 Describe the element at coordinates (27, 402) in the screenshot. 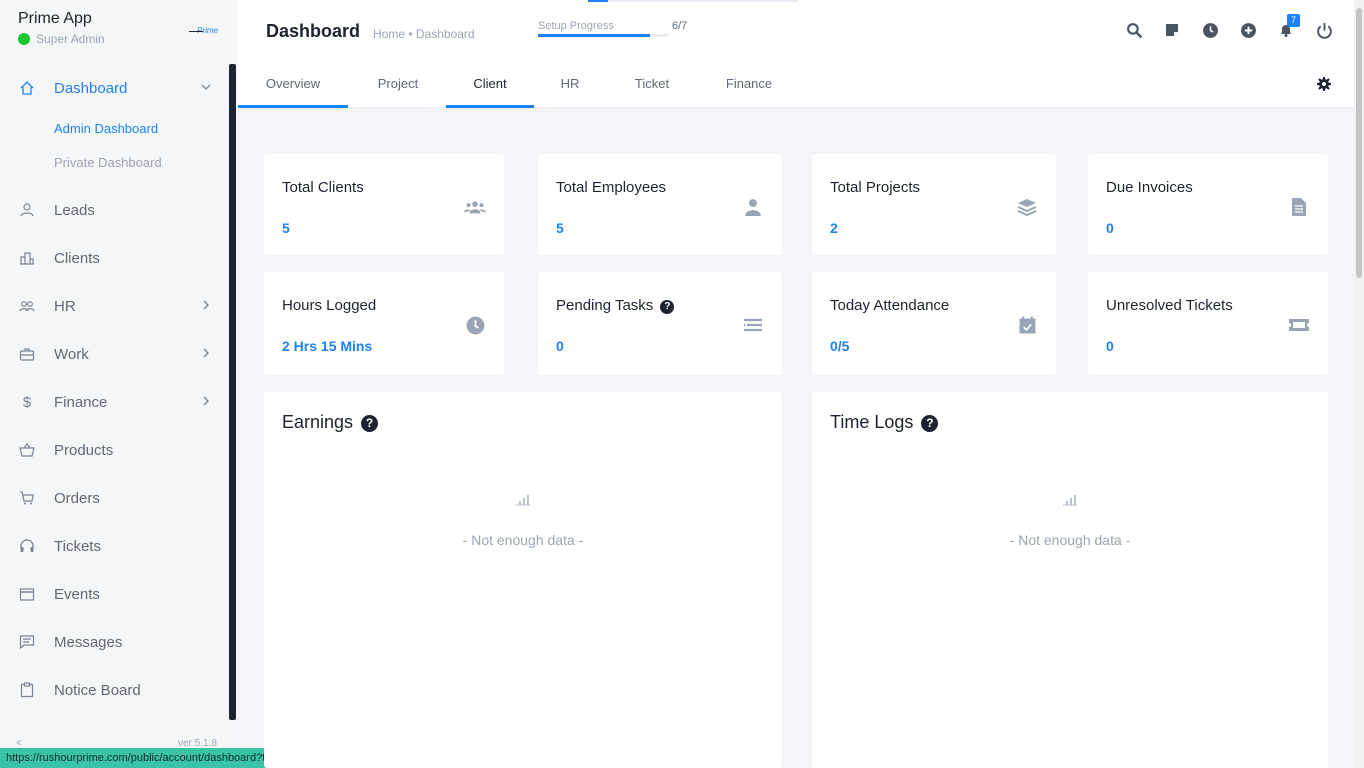

I see `dollar-icon: $` at that location.